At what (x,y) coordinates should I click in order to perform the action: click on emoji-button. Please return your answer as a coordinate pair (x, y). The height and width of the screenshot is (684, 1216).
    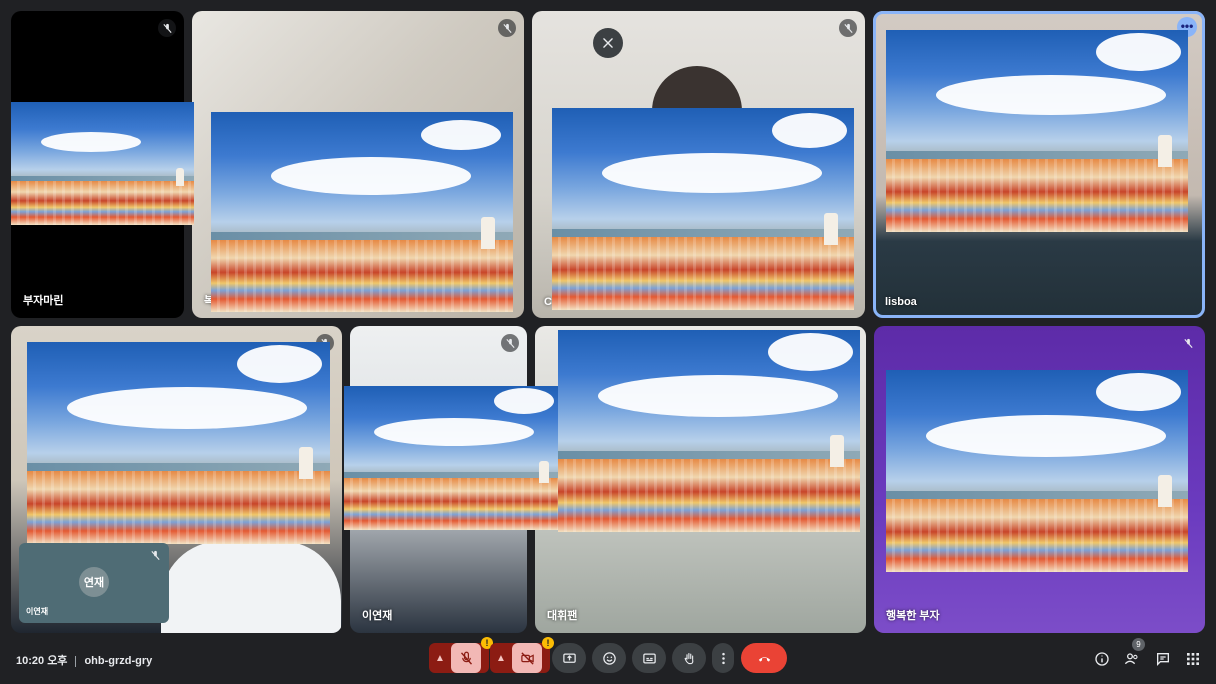
    Looking at the image, I should click on (609, 658).